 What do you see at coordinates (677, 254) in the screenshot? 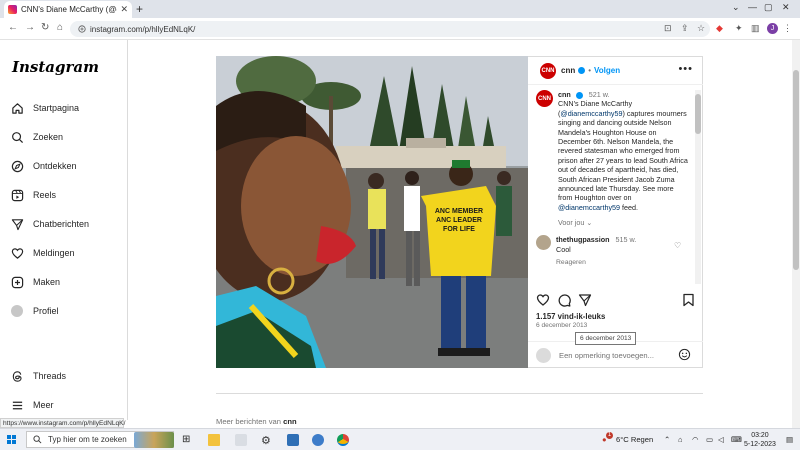
I see `comment-like-icon: ♡` at bounding box center [677, 254].